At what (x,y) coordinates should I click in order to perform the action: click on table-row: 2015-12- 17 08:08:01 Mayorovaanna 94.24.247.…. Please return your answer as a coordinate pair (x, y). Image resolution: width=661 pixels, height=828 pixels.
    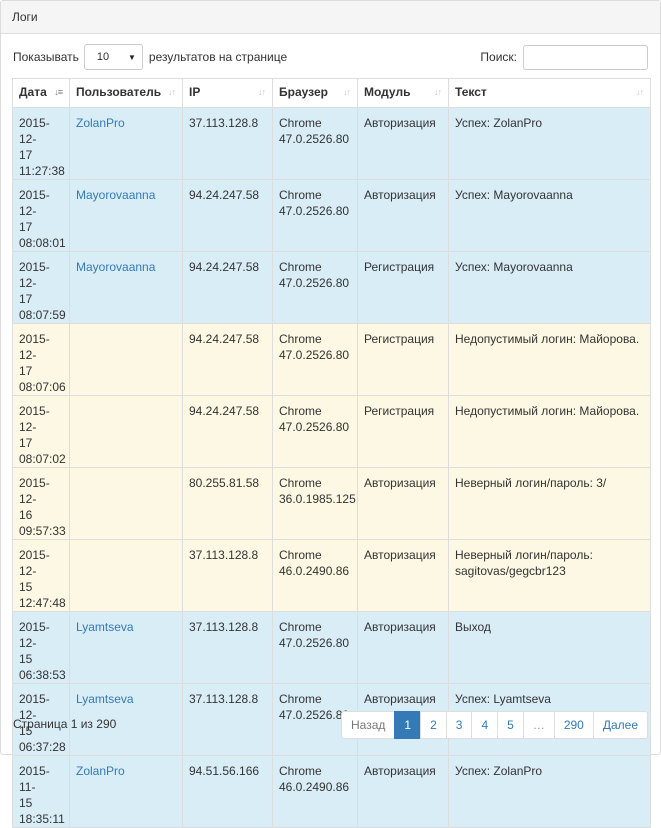
    Looking at the image, I should click on (331, 215).